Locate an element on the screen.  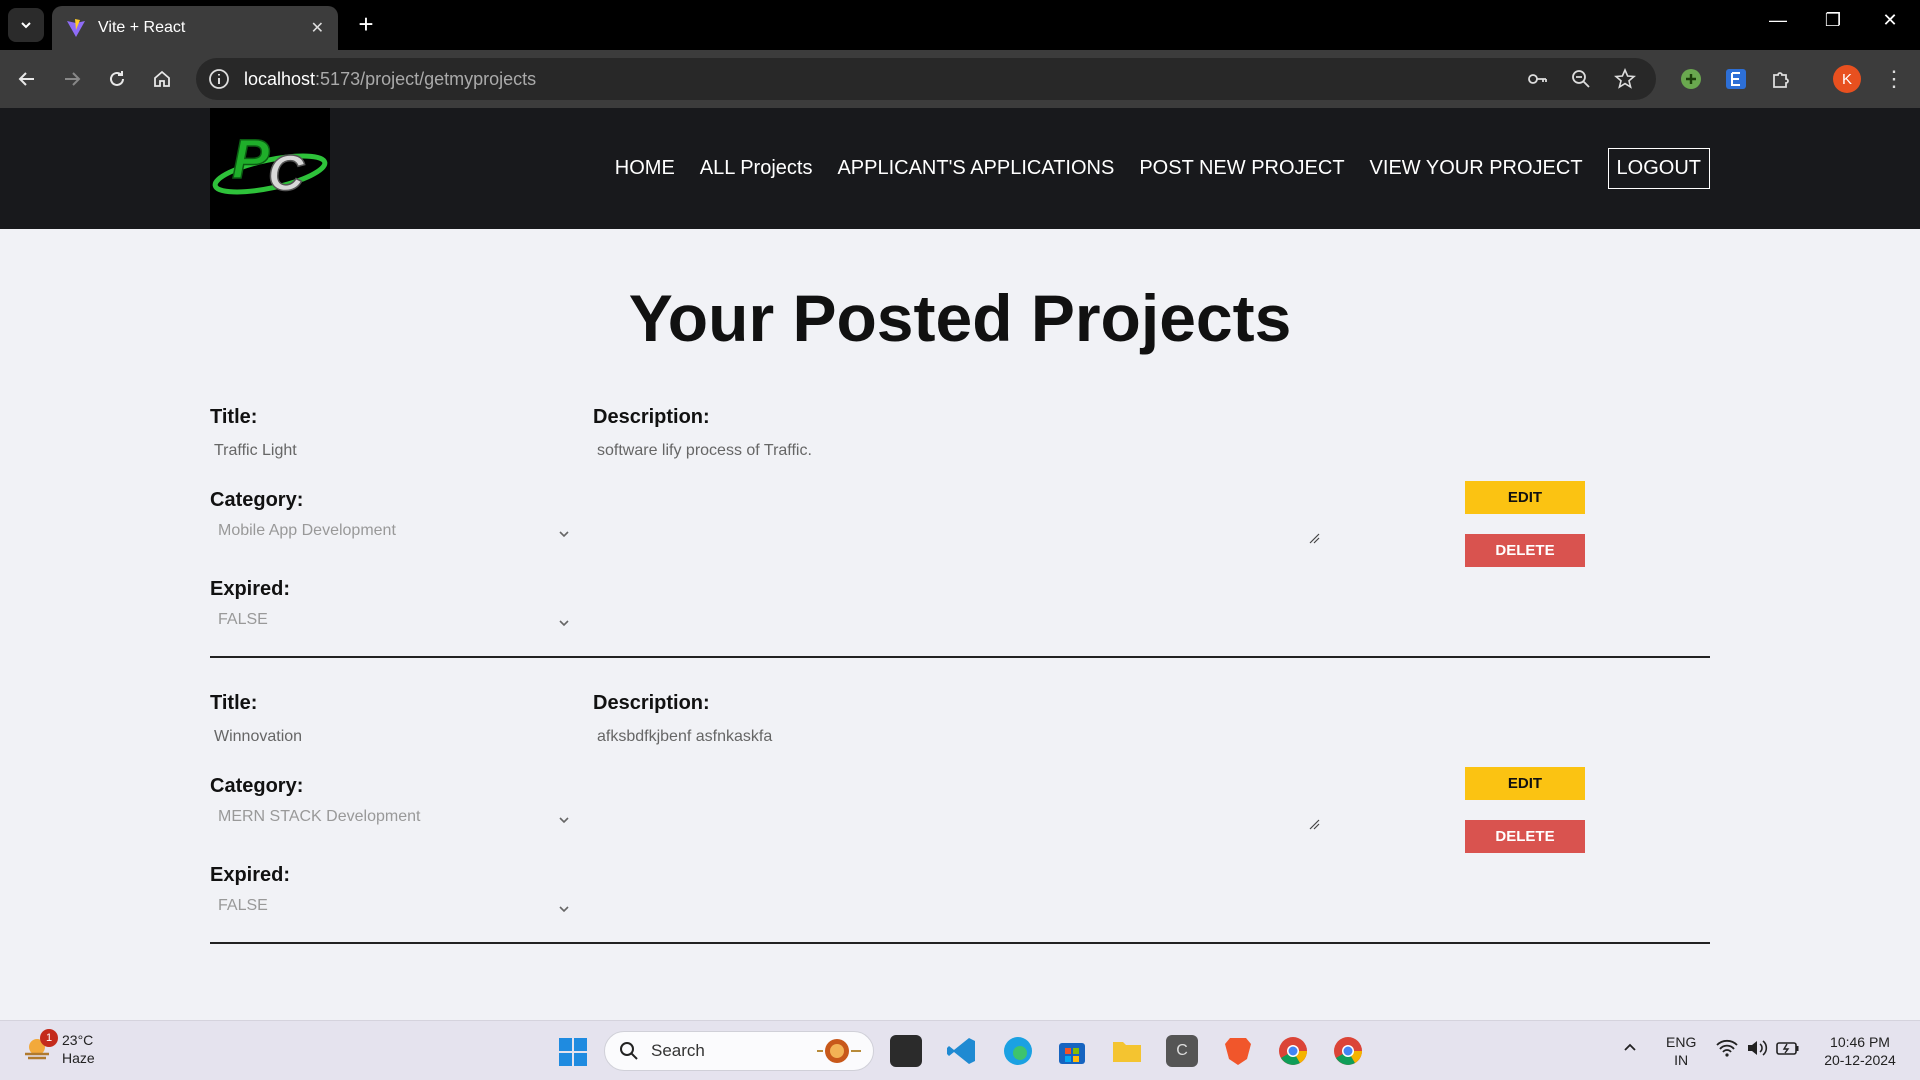
expired-label: Expired: is located at coordinates (250, 875).